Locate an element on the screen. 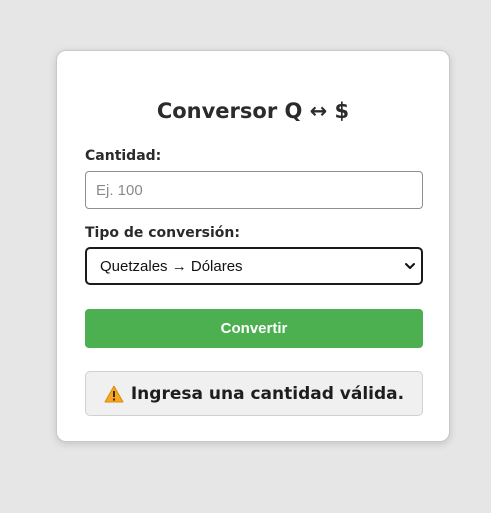 Image resolution: width=491 pixels, height=513 pixels. status-message: Ingresa una cantidad válida. is located at coordinates (254, 393).